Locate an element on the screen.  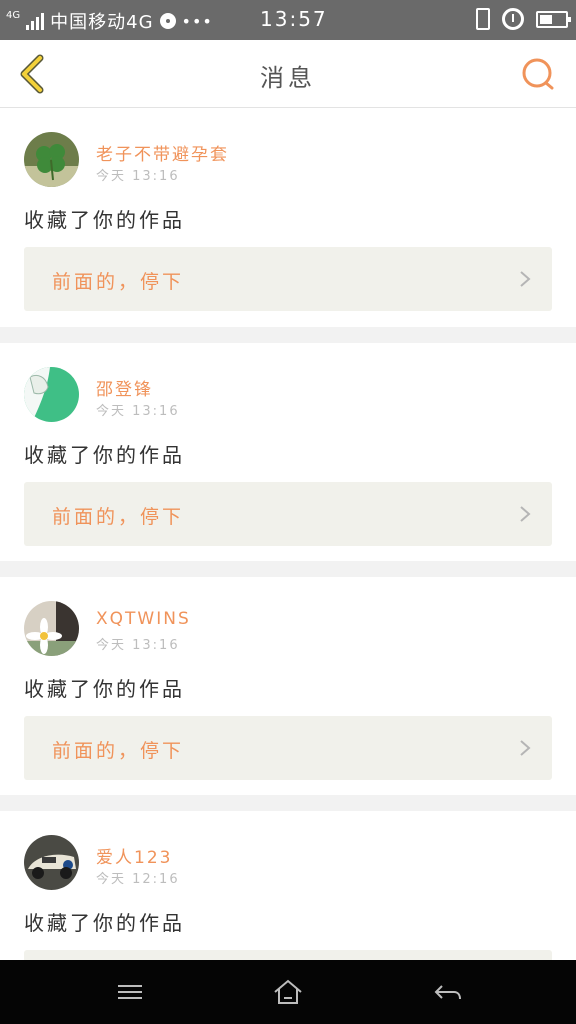
back-arrow-icon is located at coordinates (447, 992).